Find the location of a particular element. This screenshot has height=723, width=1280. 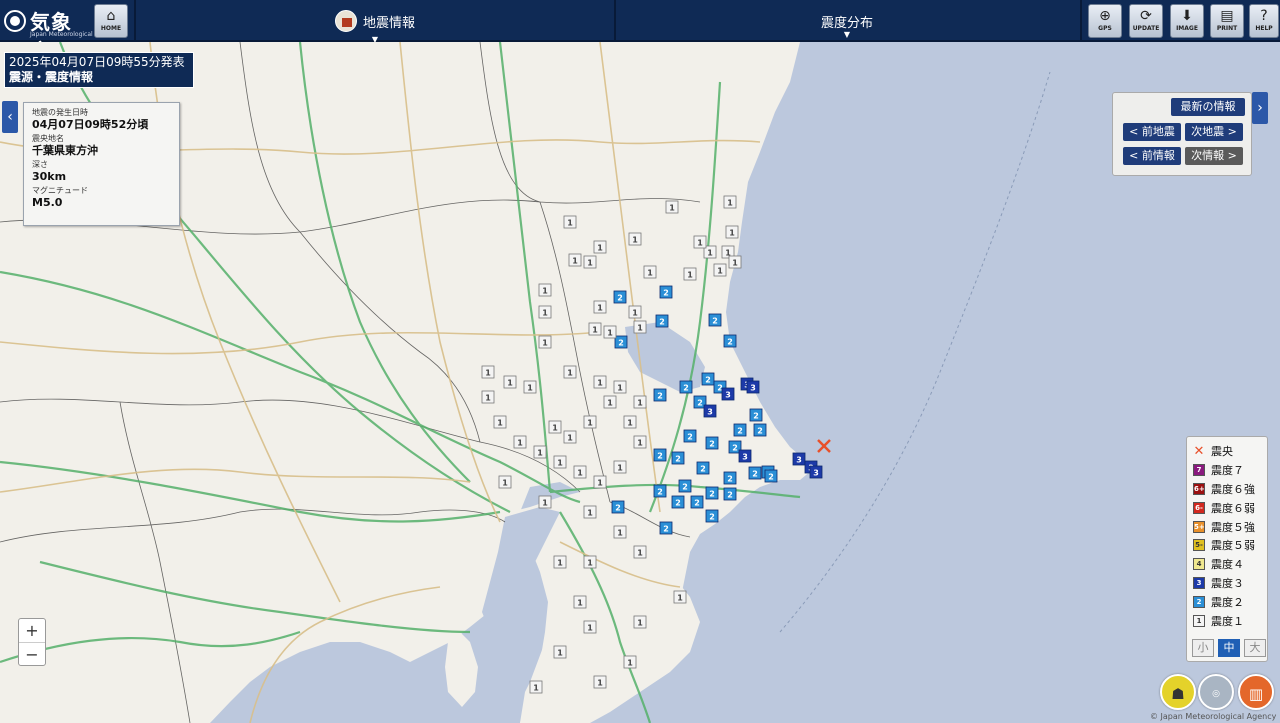

previous-info-button: < 前情報 is located at coordinates (1152, 156).